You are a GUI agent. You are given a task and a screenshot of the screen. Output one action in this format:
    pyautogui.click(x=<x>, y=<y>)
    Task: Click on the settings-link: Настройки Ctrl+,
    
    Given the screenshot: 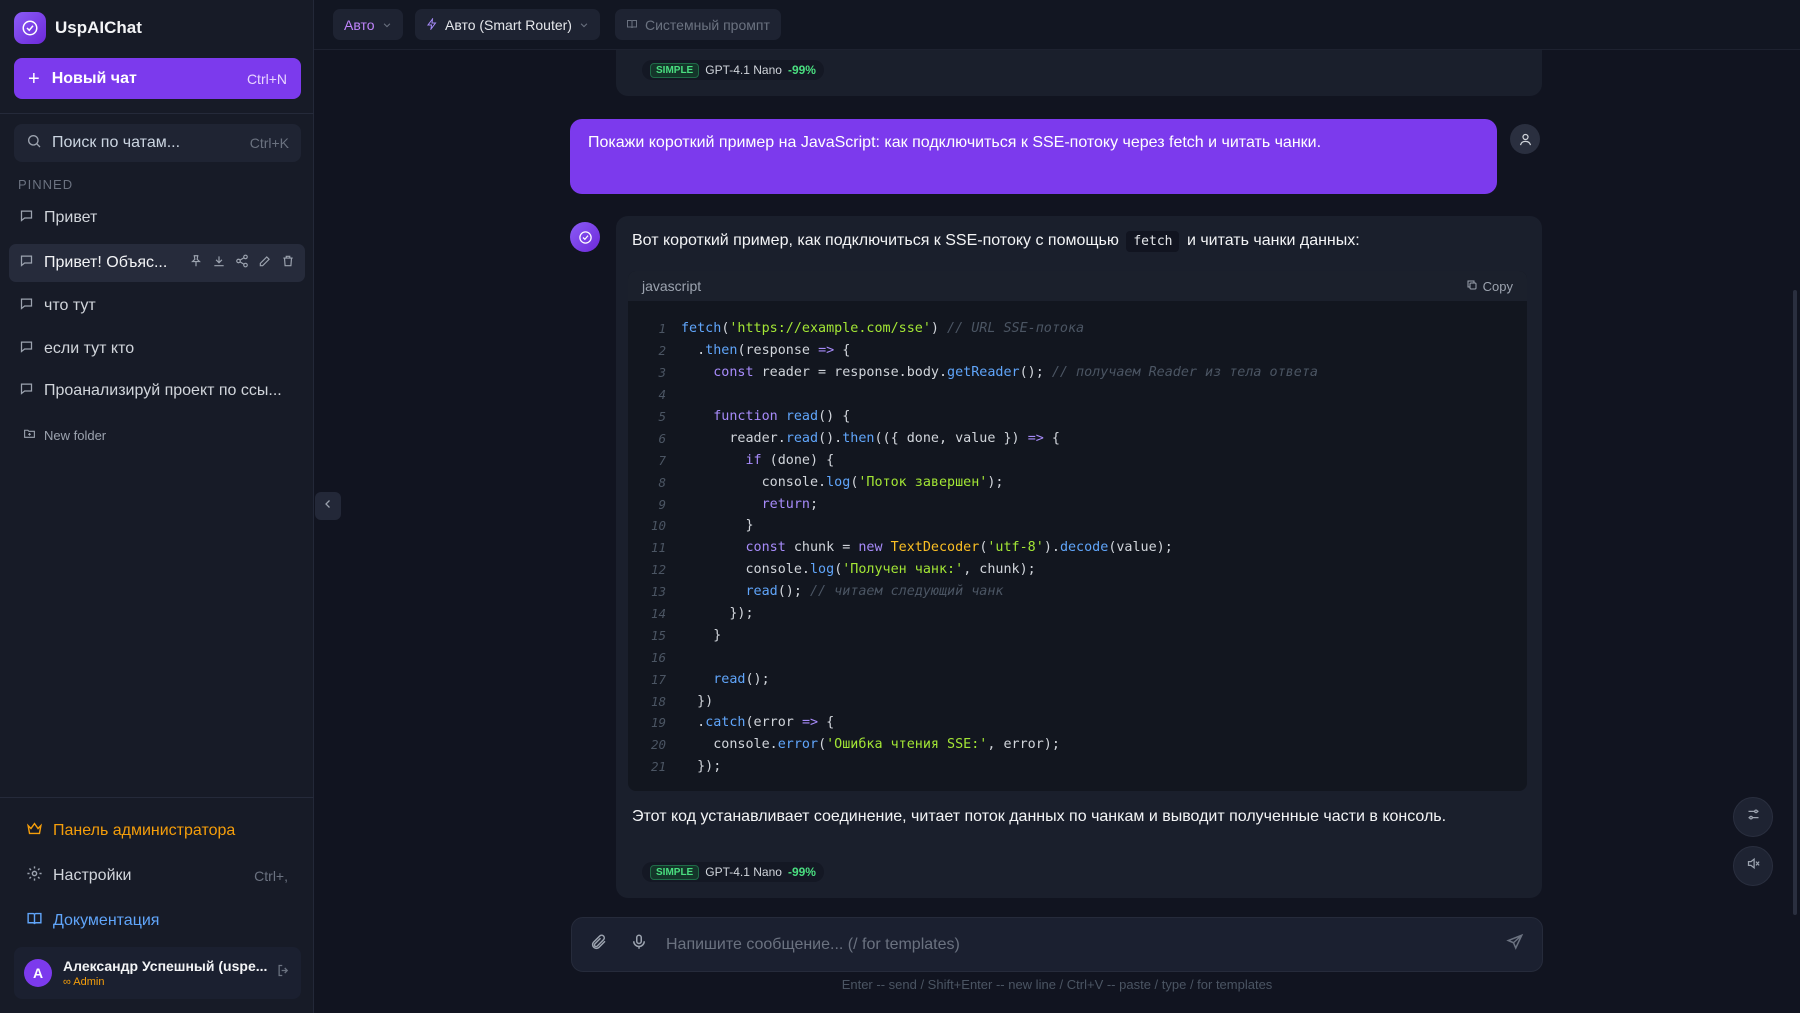 What is the action you would take?
    pyautogui.click(x=157, y=876)
    